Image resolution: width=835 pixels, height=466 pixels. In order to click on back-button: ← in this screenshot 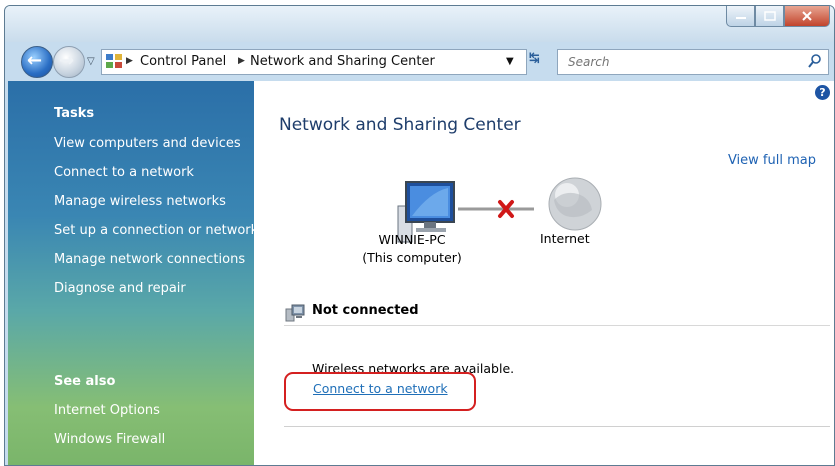, I will do `click(37, 62)`.